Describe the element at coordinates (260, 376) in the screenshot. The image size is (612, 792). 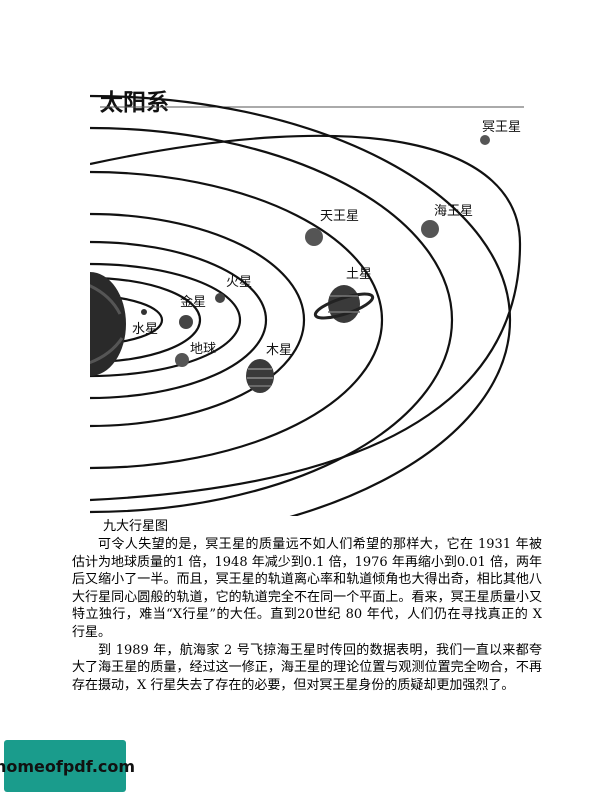
I see `jupiter-icon` at that location.